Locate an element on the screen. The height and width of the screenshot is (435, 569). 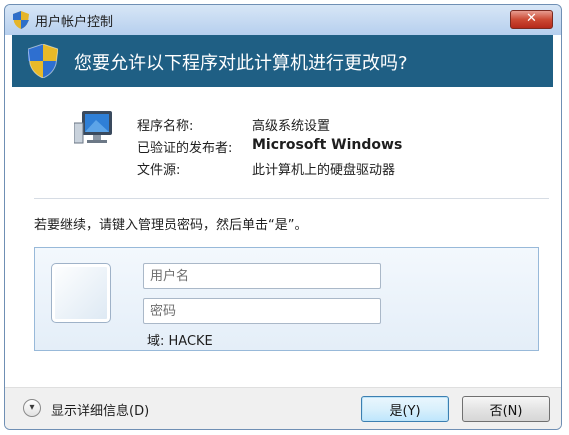
instruction-text: 若要继续，请键入管理员密码，然后单击“是”。 is located at coordinates (171, 225).